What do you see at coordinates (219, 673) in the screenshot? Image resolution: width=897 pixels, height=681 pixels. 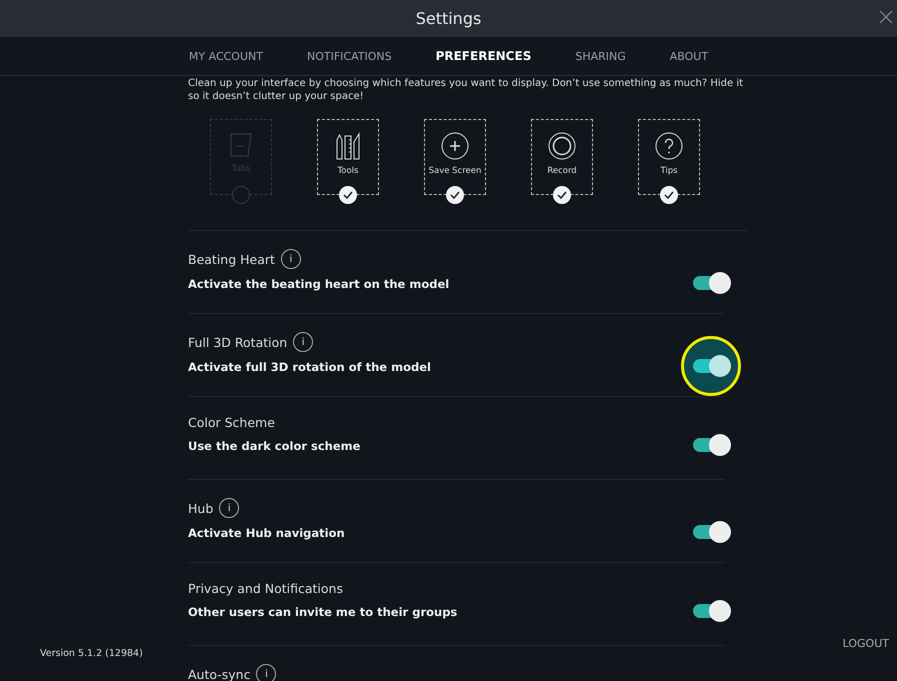 I see `setting-title: Auto-sync` at bounding box center [219, 673].